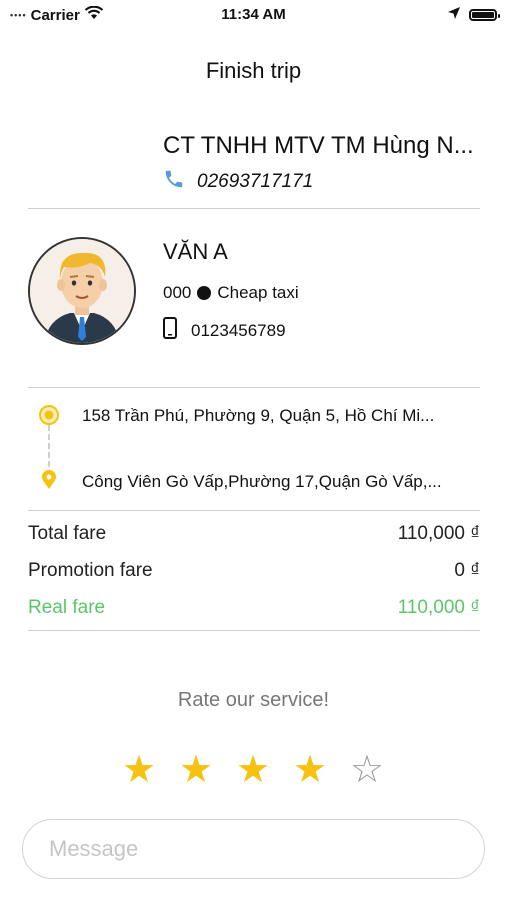 This screenshot has height=900, width=507. I want to click on company-phone-row: 02693717171, so click(238, 182).